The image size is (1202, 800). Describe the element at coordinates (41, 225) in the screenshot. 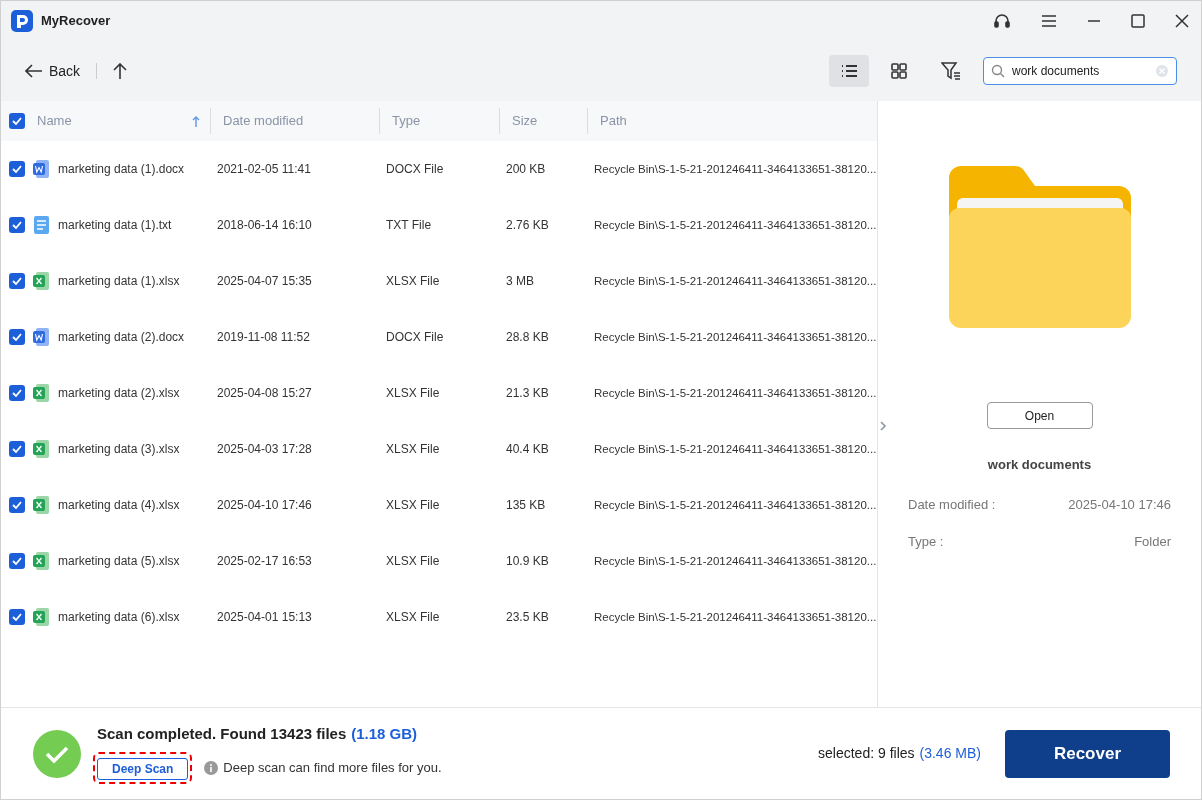

I see `text-file-icon` at that location.